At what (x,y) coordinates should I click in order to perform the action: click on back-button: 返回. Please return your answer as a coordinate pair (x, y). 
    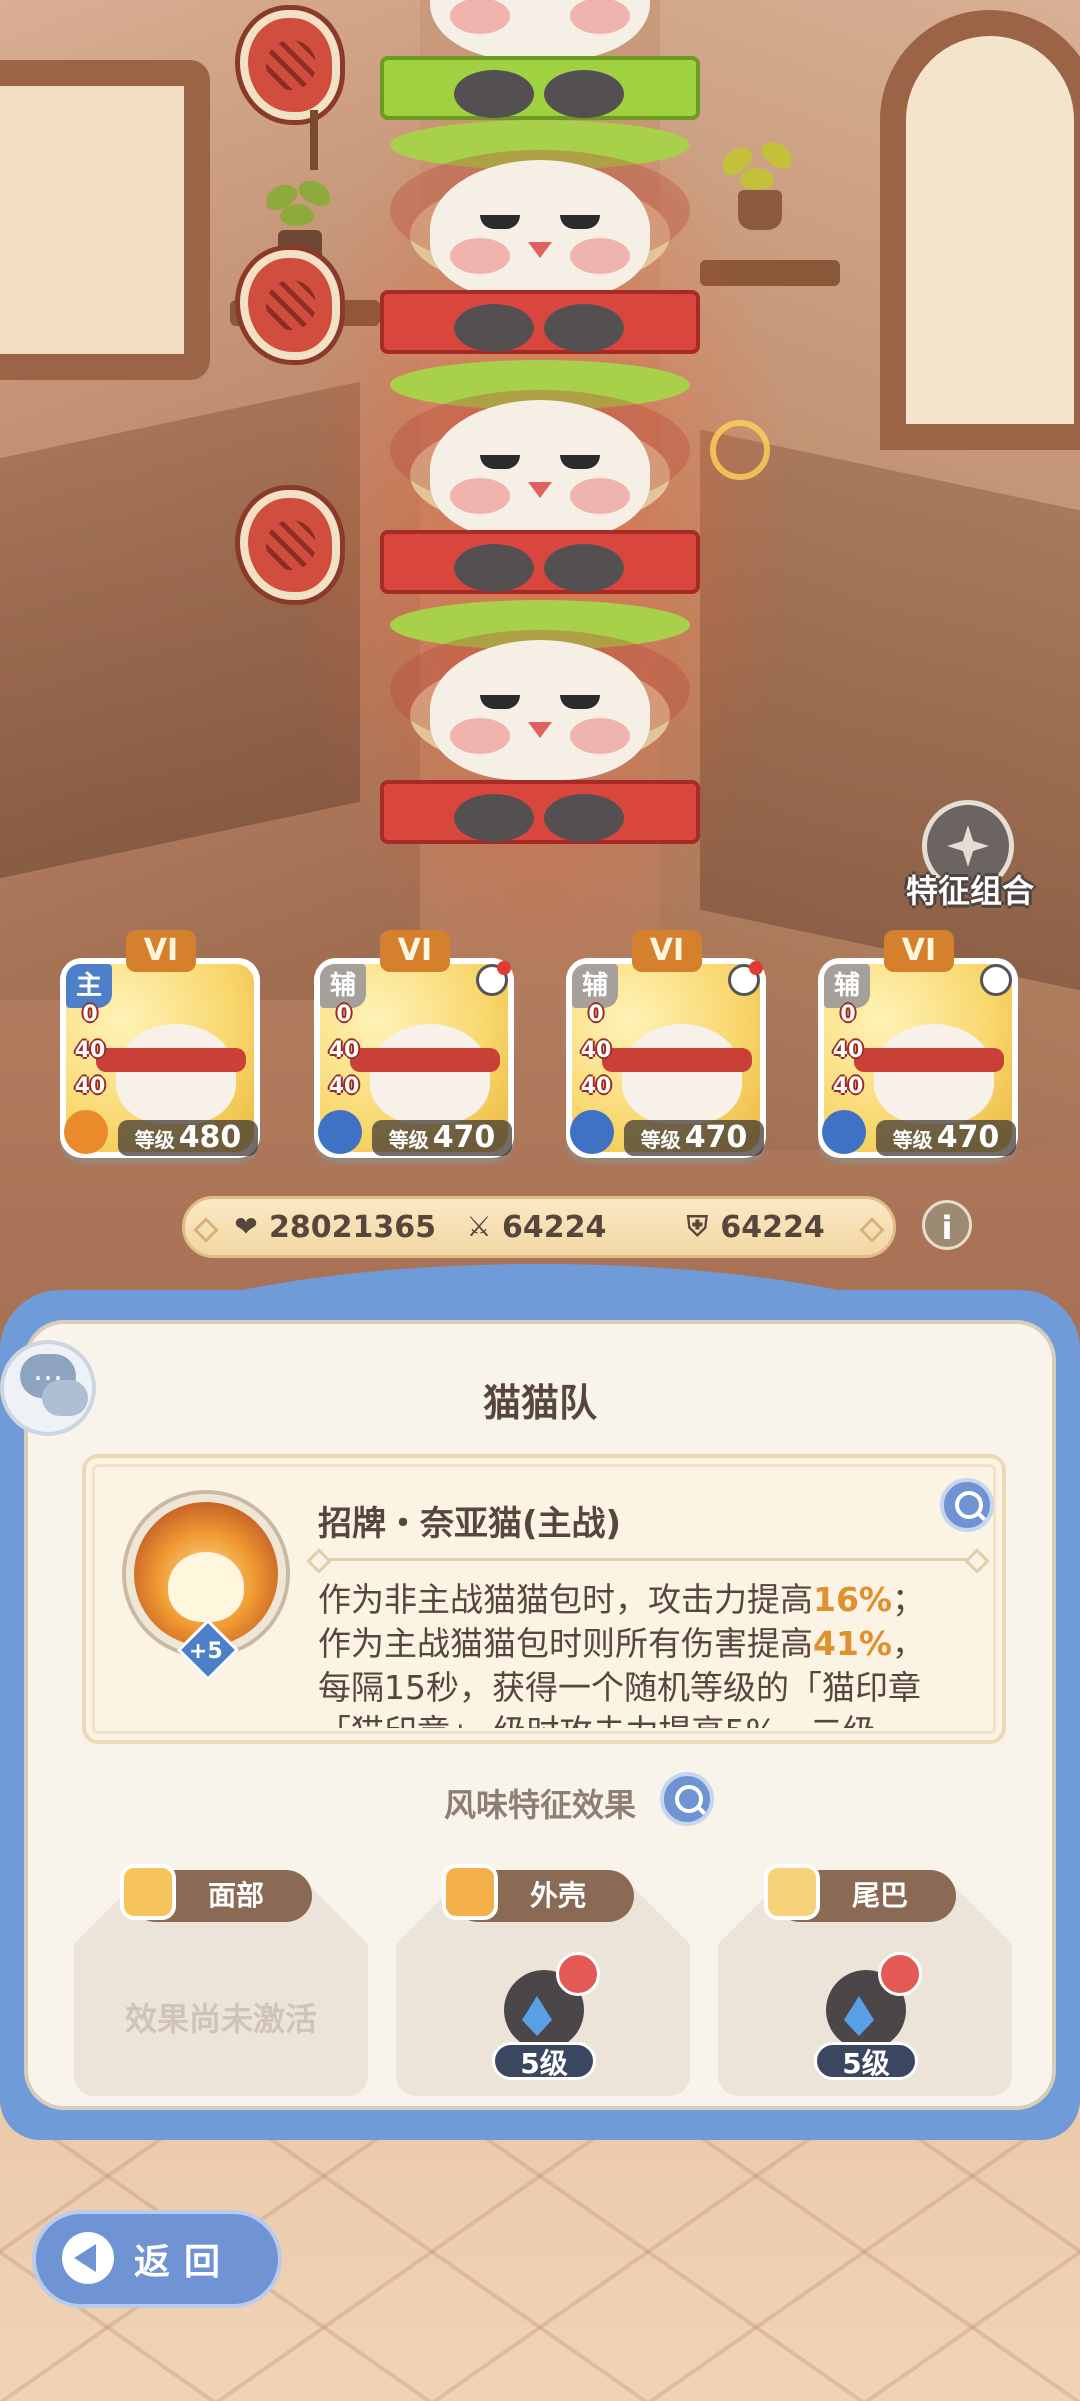
    Looking at the image, I should click on (157, 2259).